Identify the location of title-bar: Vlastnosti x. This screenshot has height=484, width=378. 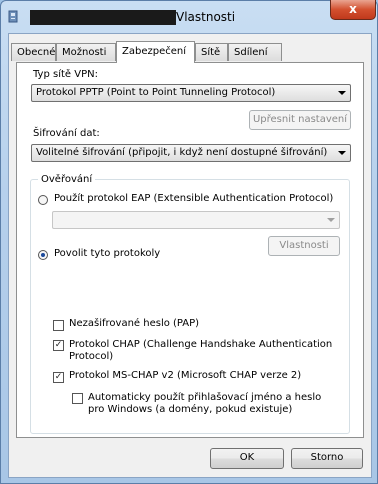
(189, 17).